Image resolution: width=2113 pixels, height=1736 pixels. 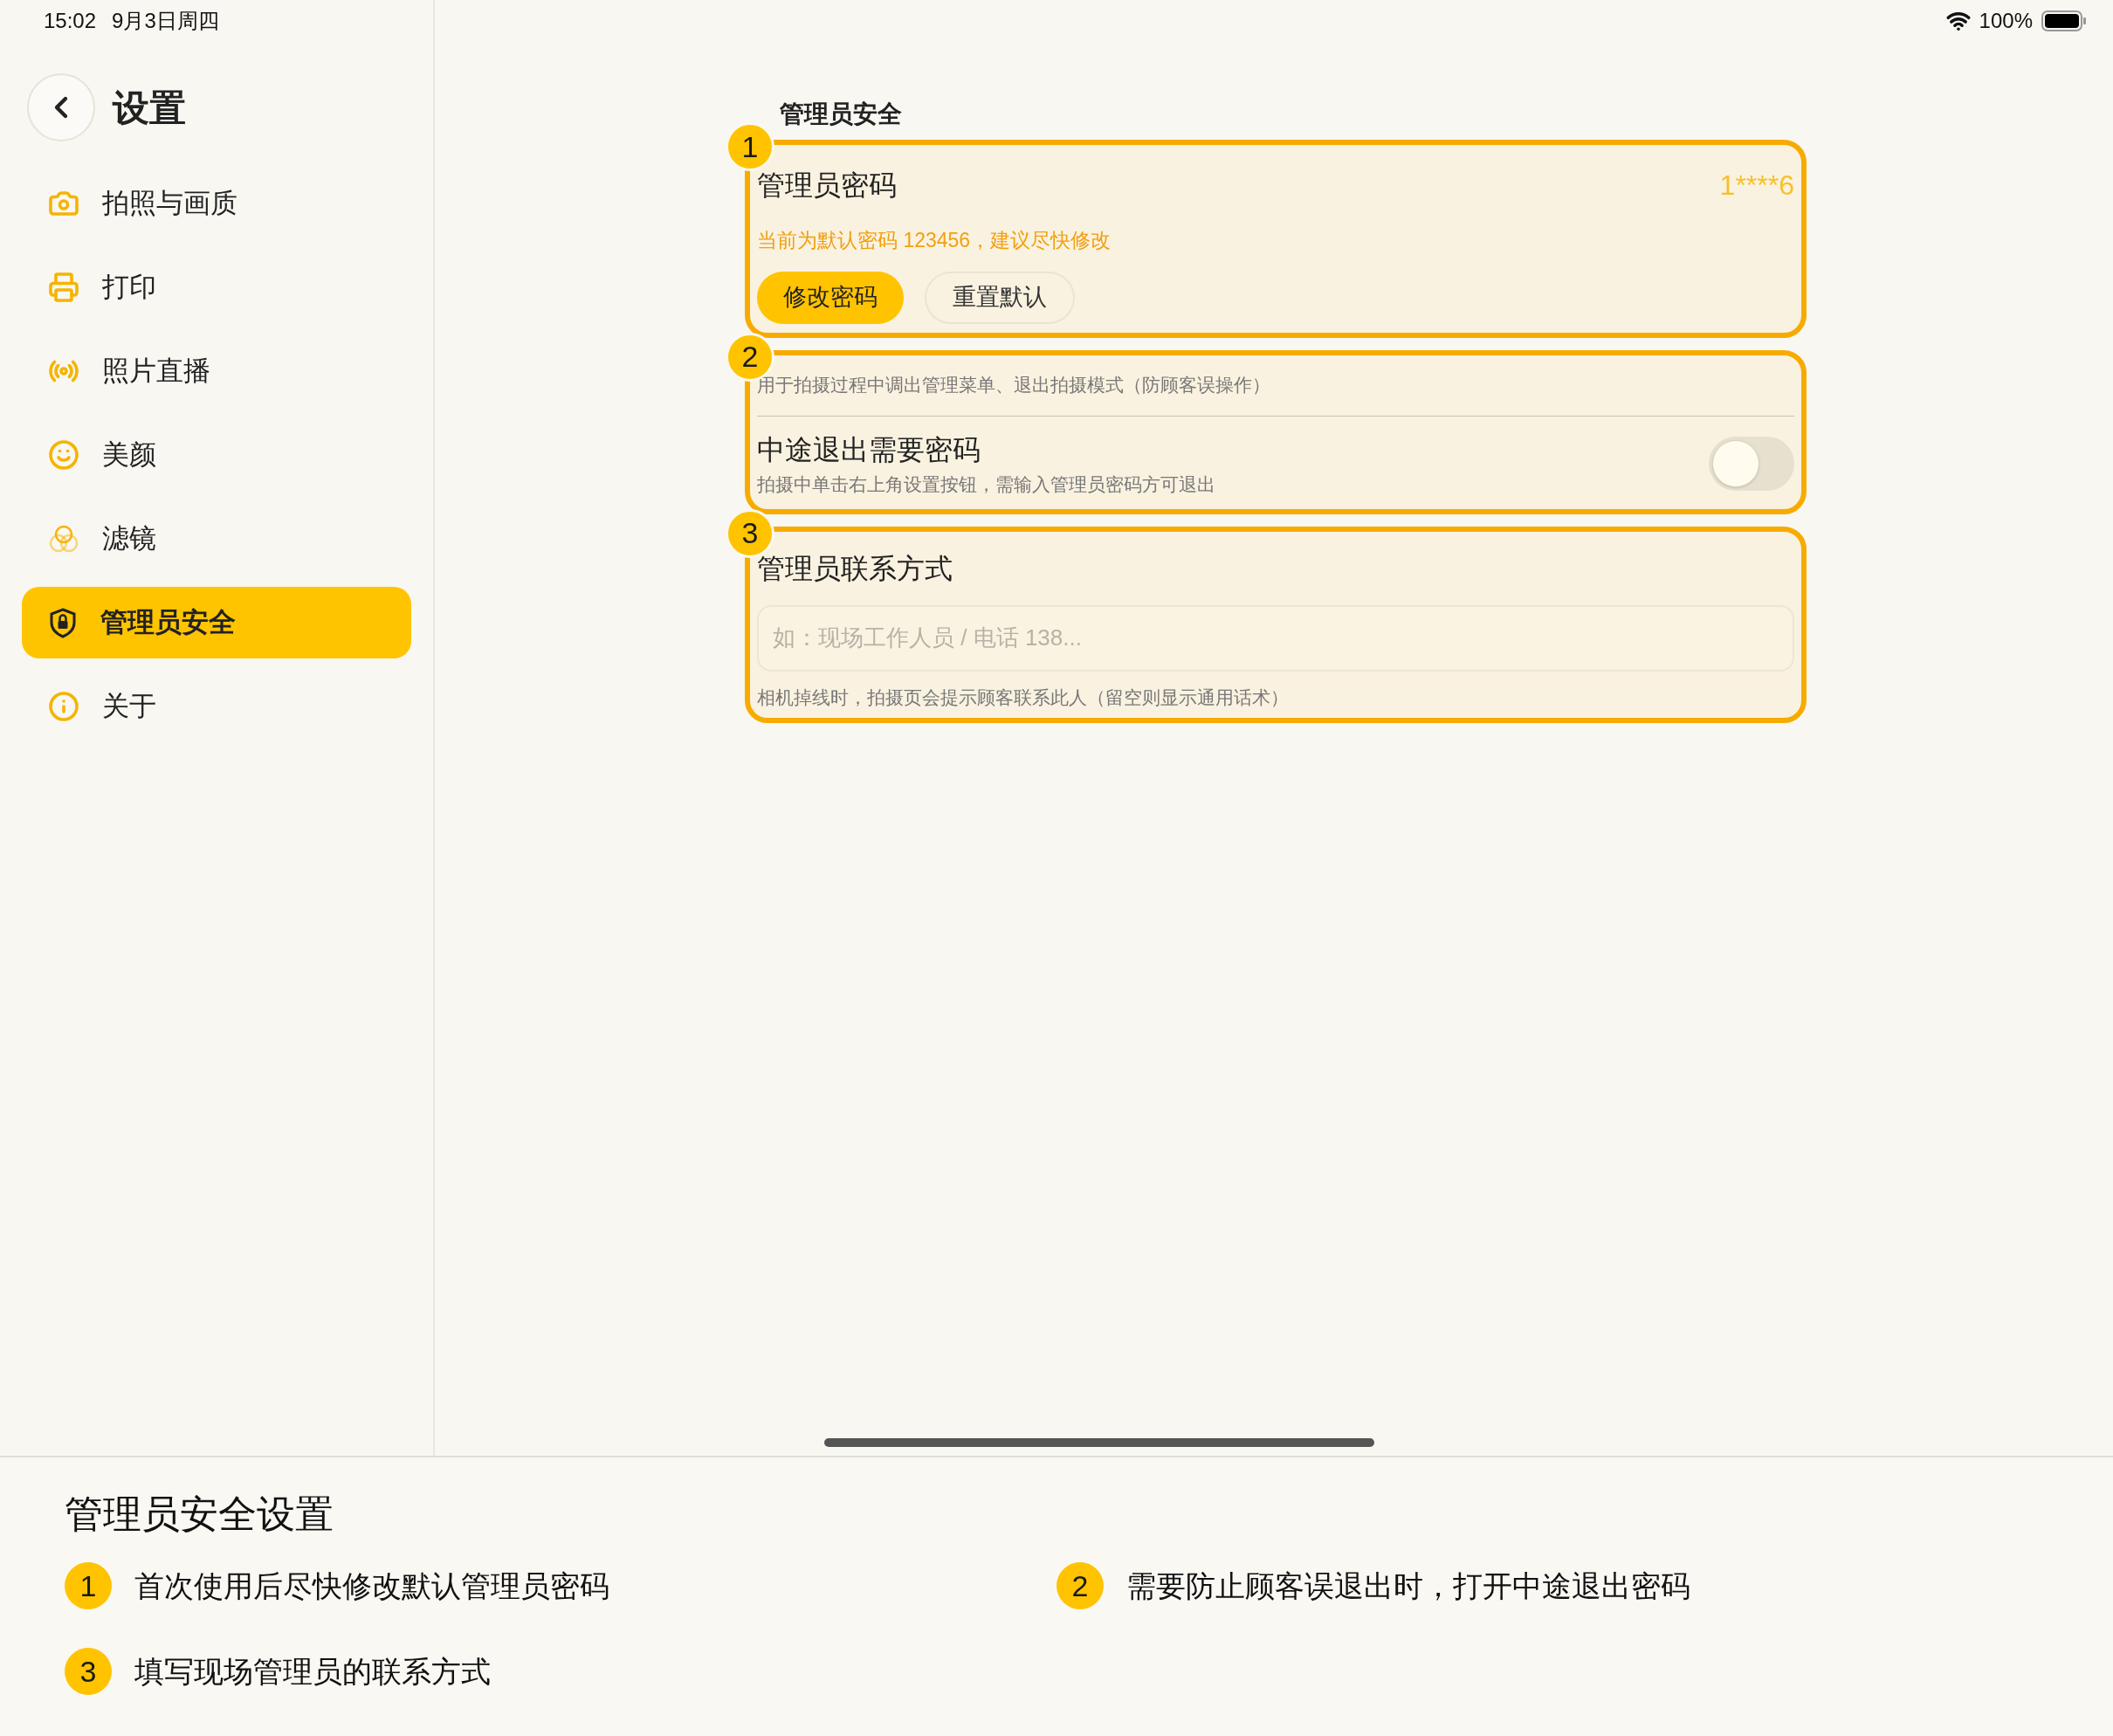 What do you see at coordinates (216, 706) in the screenshot?
I see `sidebar-item: 关于` at bounding box center [216, 706].